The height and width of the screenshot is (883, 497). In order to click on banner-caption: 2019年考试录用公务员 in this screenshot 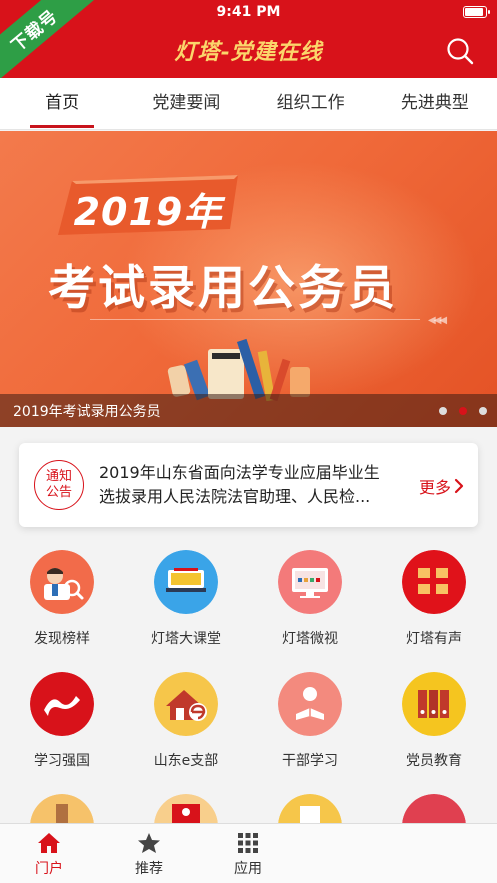, I will do `click(87, 412)`.